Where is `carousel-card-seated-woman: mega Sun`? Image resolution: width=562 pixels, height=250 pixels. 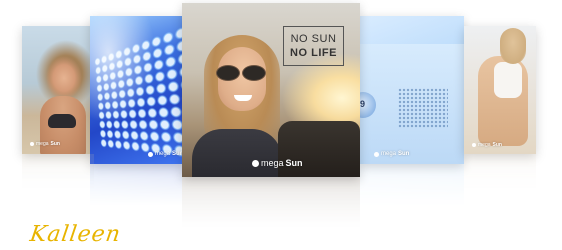 carousel-card-seated-woman: mega Sun is located at coordinates (500, 90).